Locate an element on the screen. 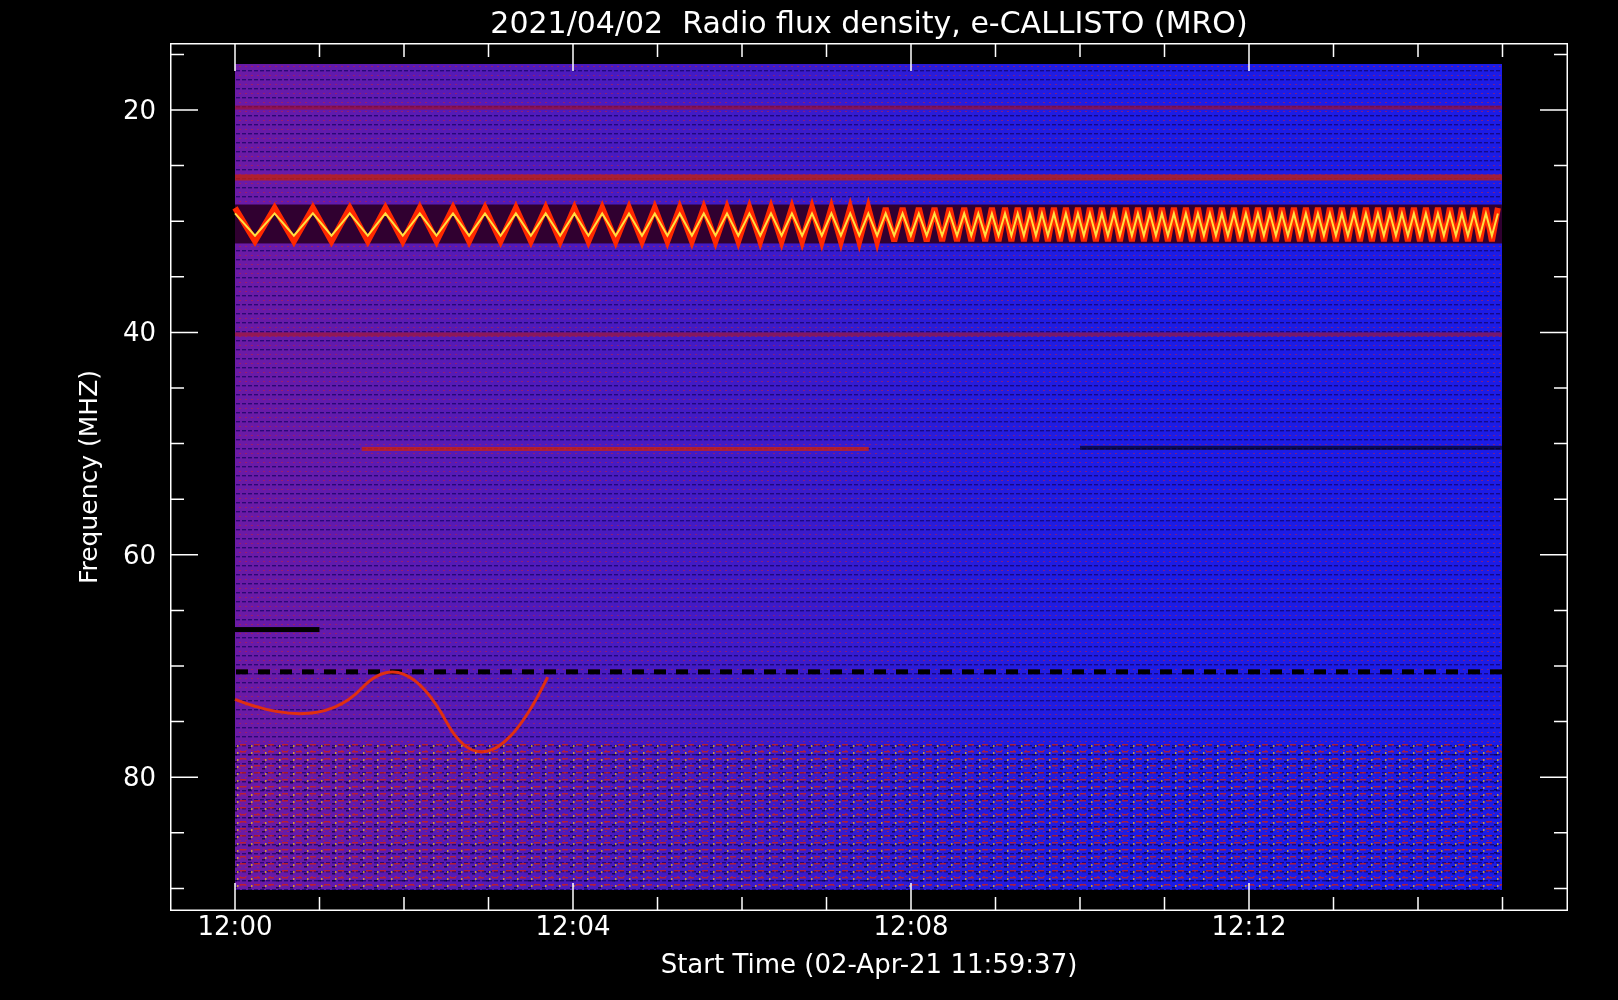  y-tick-label: 40 is located at coordinates (139, 332).